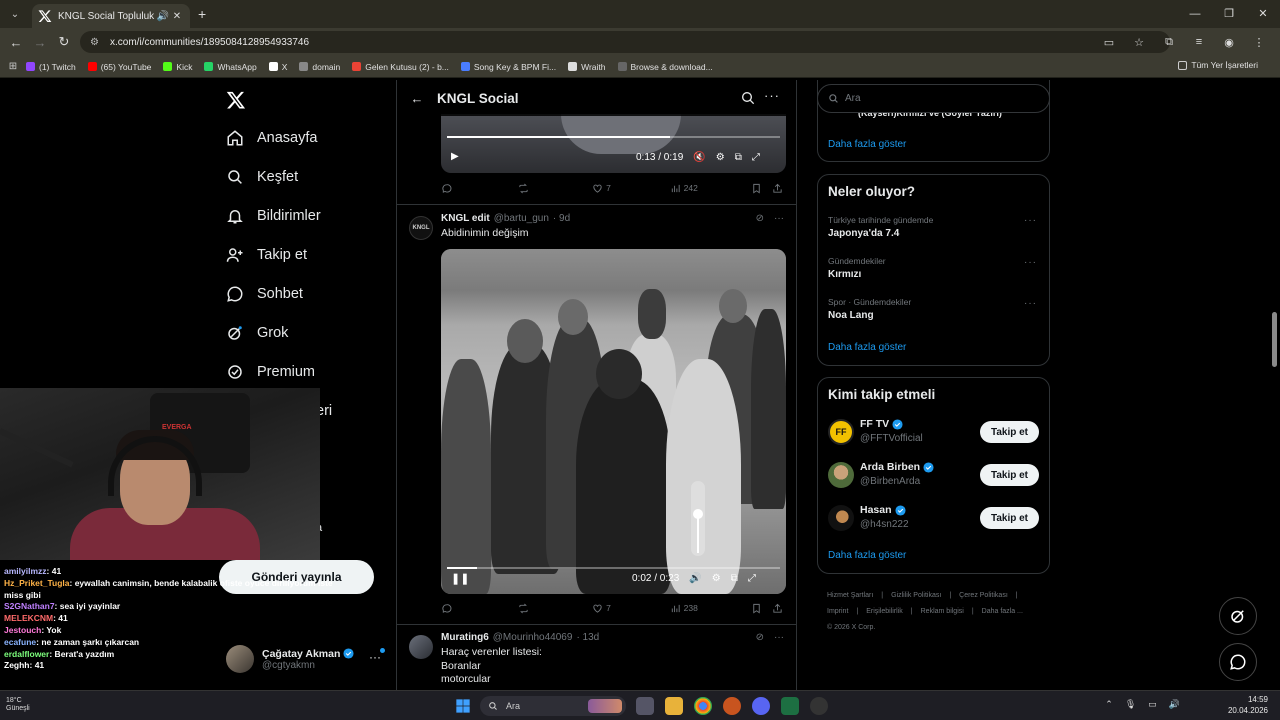  I want to click on nav-item-chat: Sohbet, so click(264, 294).